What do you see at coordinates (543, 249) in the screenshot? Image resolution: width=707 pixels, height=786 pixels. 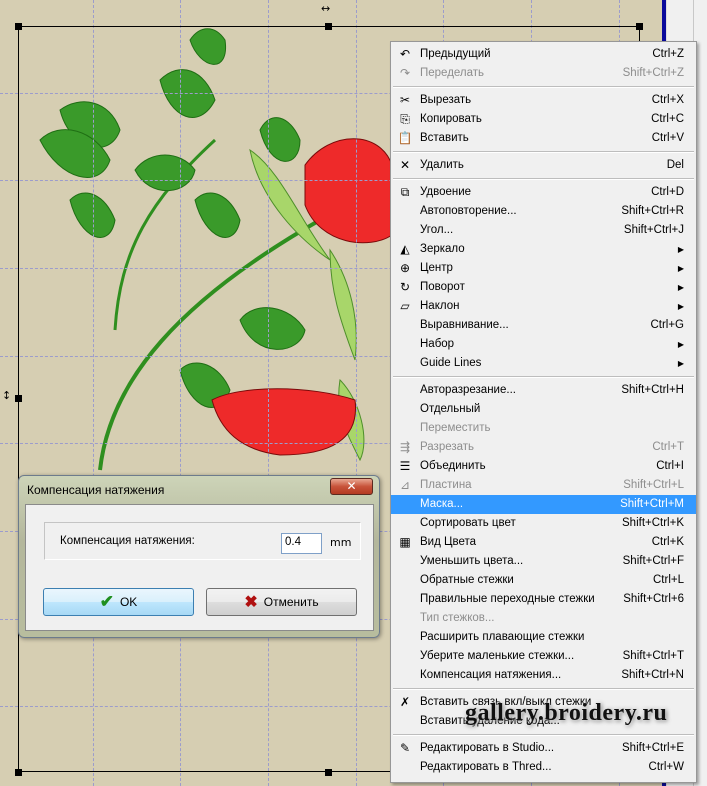 I see `menu-item: ◭ Зеркало ▶` at bounding box center [543, 249].